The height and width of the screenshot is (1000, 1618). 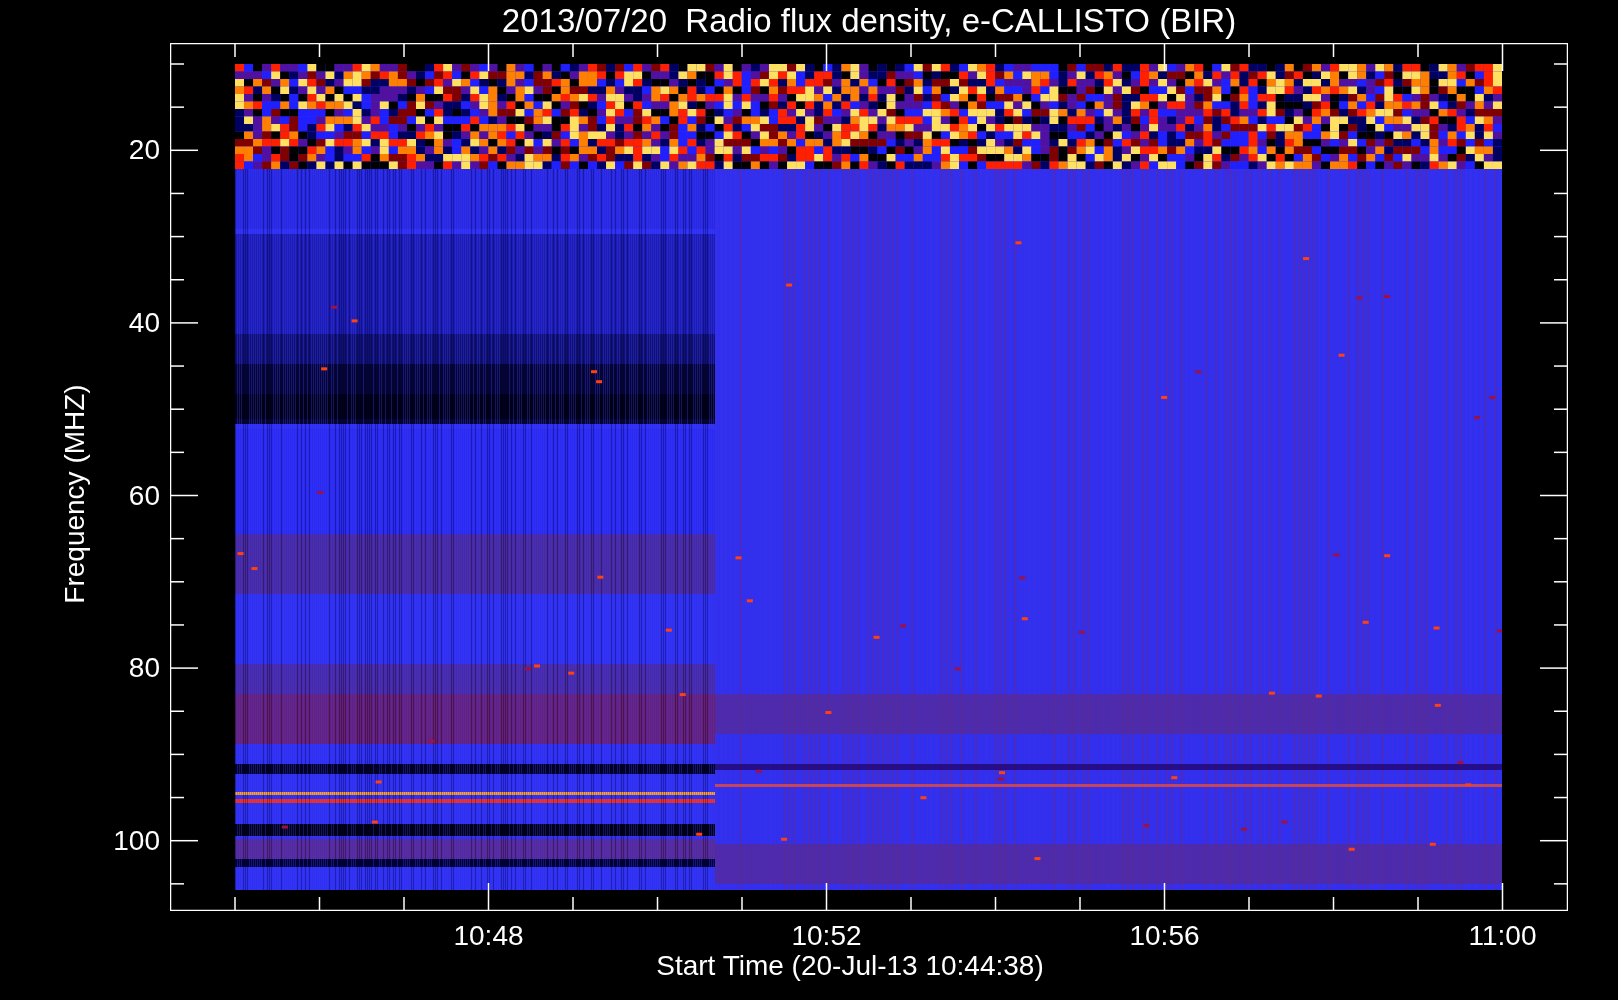 I want to click on x-tick-label: 11:00, so click(x=1502, y=936).